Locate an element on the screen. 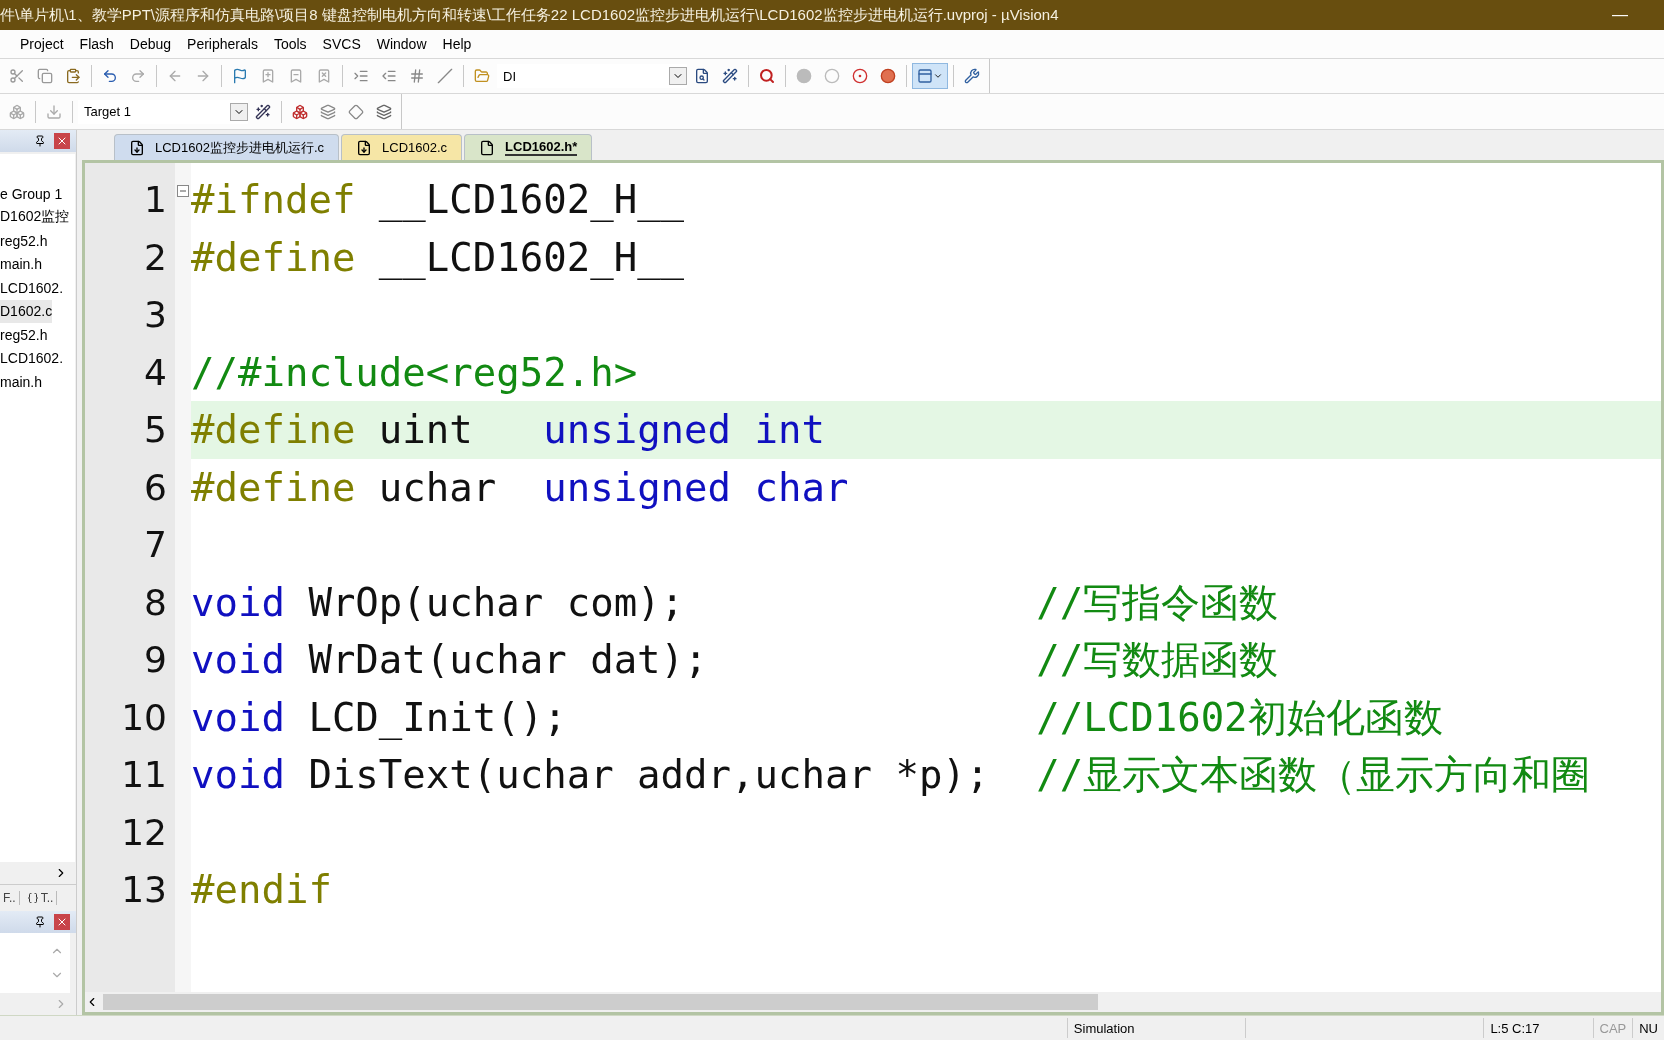 Image resolution: width=1664 pixels, height=1040 pixels. key-indicator: NU is located at coordinates (1648, 1028).